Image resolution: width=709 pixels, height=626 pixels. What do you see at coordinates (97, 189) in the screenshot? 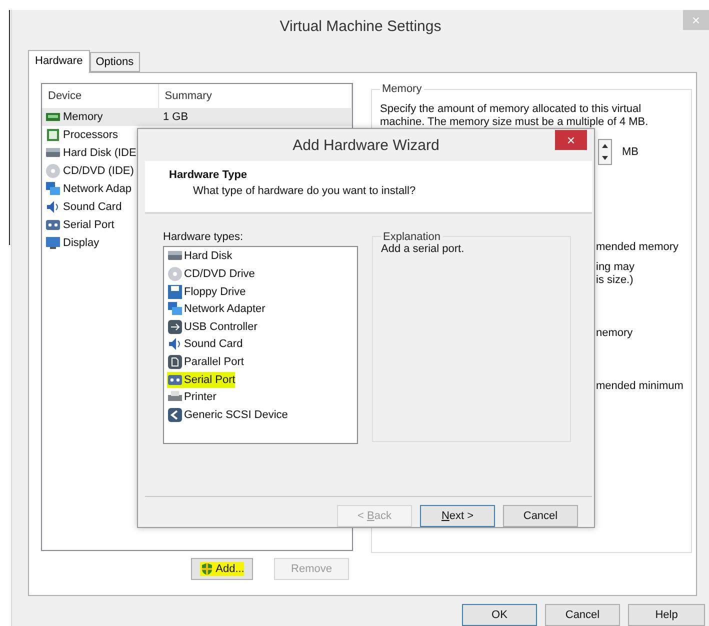
I see `device-name: Network Adap` at bounding box center [97, 189].